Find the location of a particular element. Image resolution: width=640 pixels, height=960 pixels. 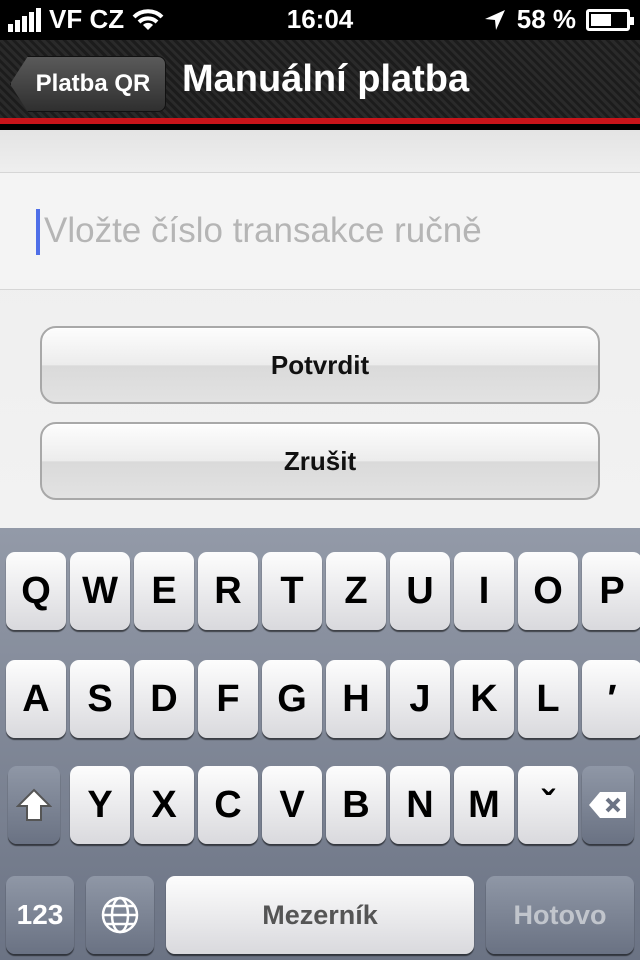

battery-percent: 58 % is located at coordinates (546, 19).